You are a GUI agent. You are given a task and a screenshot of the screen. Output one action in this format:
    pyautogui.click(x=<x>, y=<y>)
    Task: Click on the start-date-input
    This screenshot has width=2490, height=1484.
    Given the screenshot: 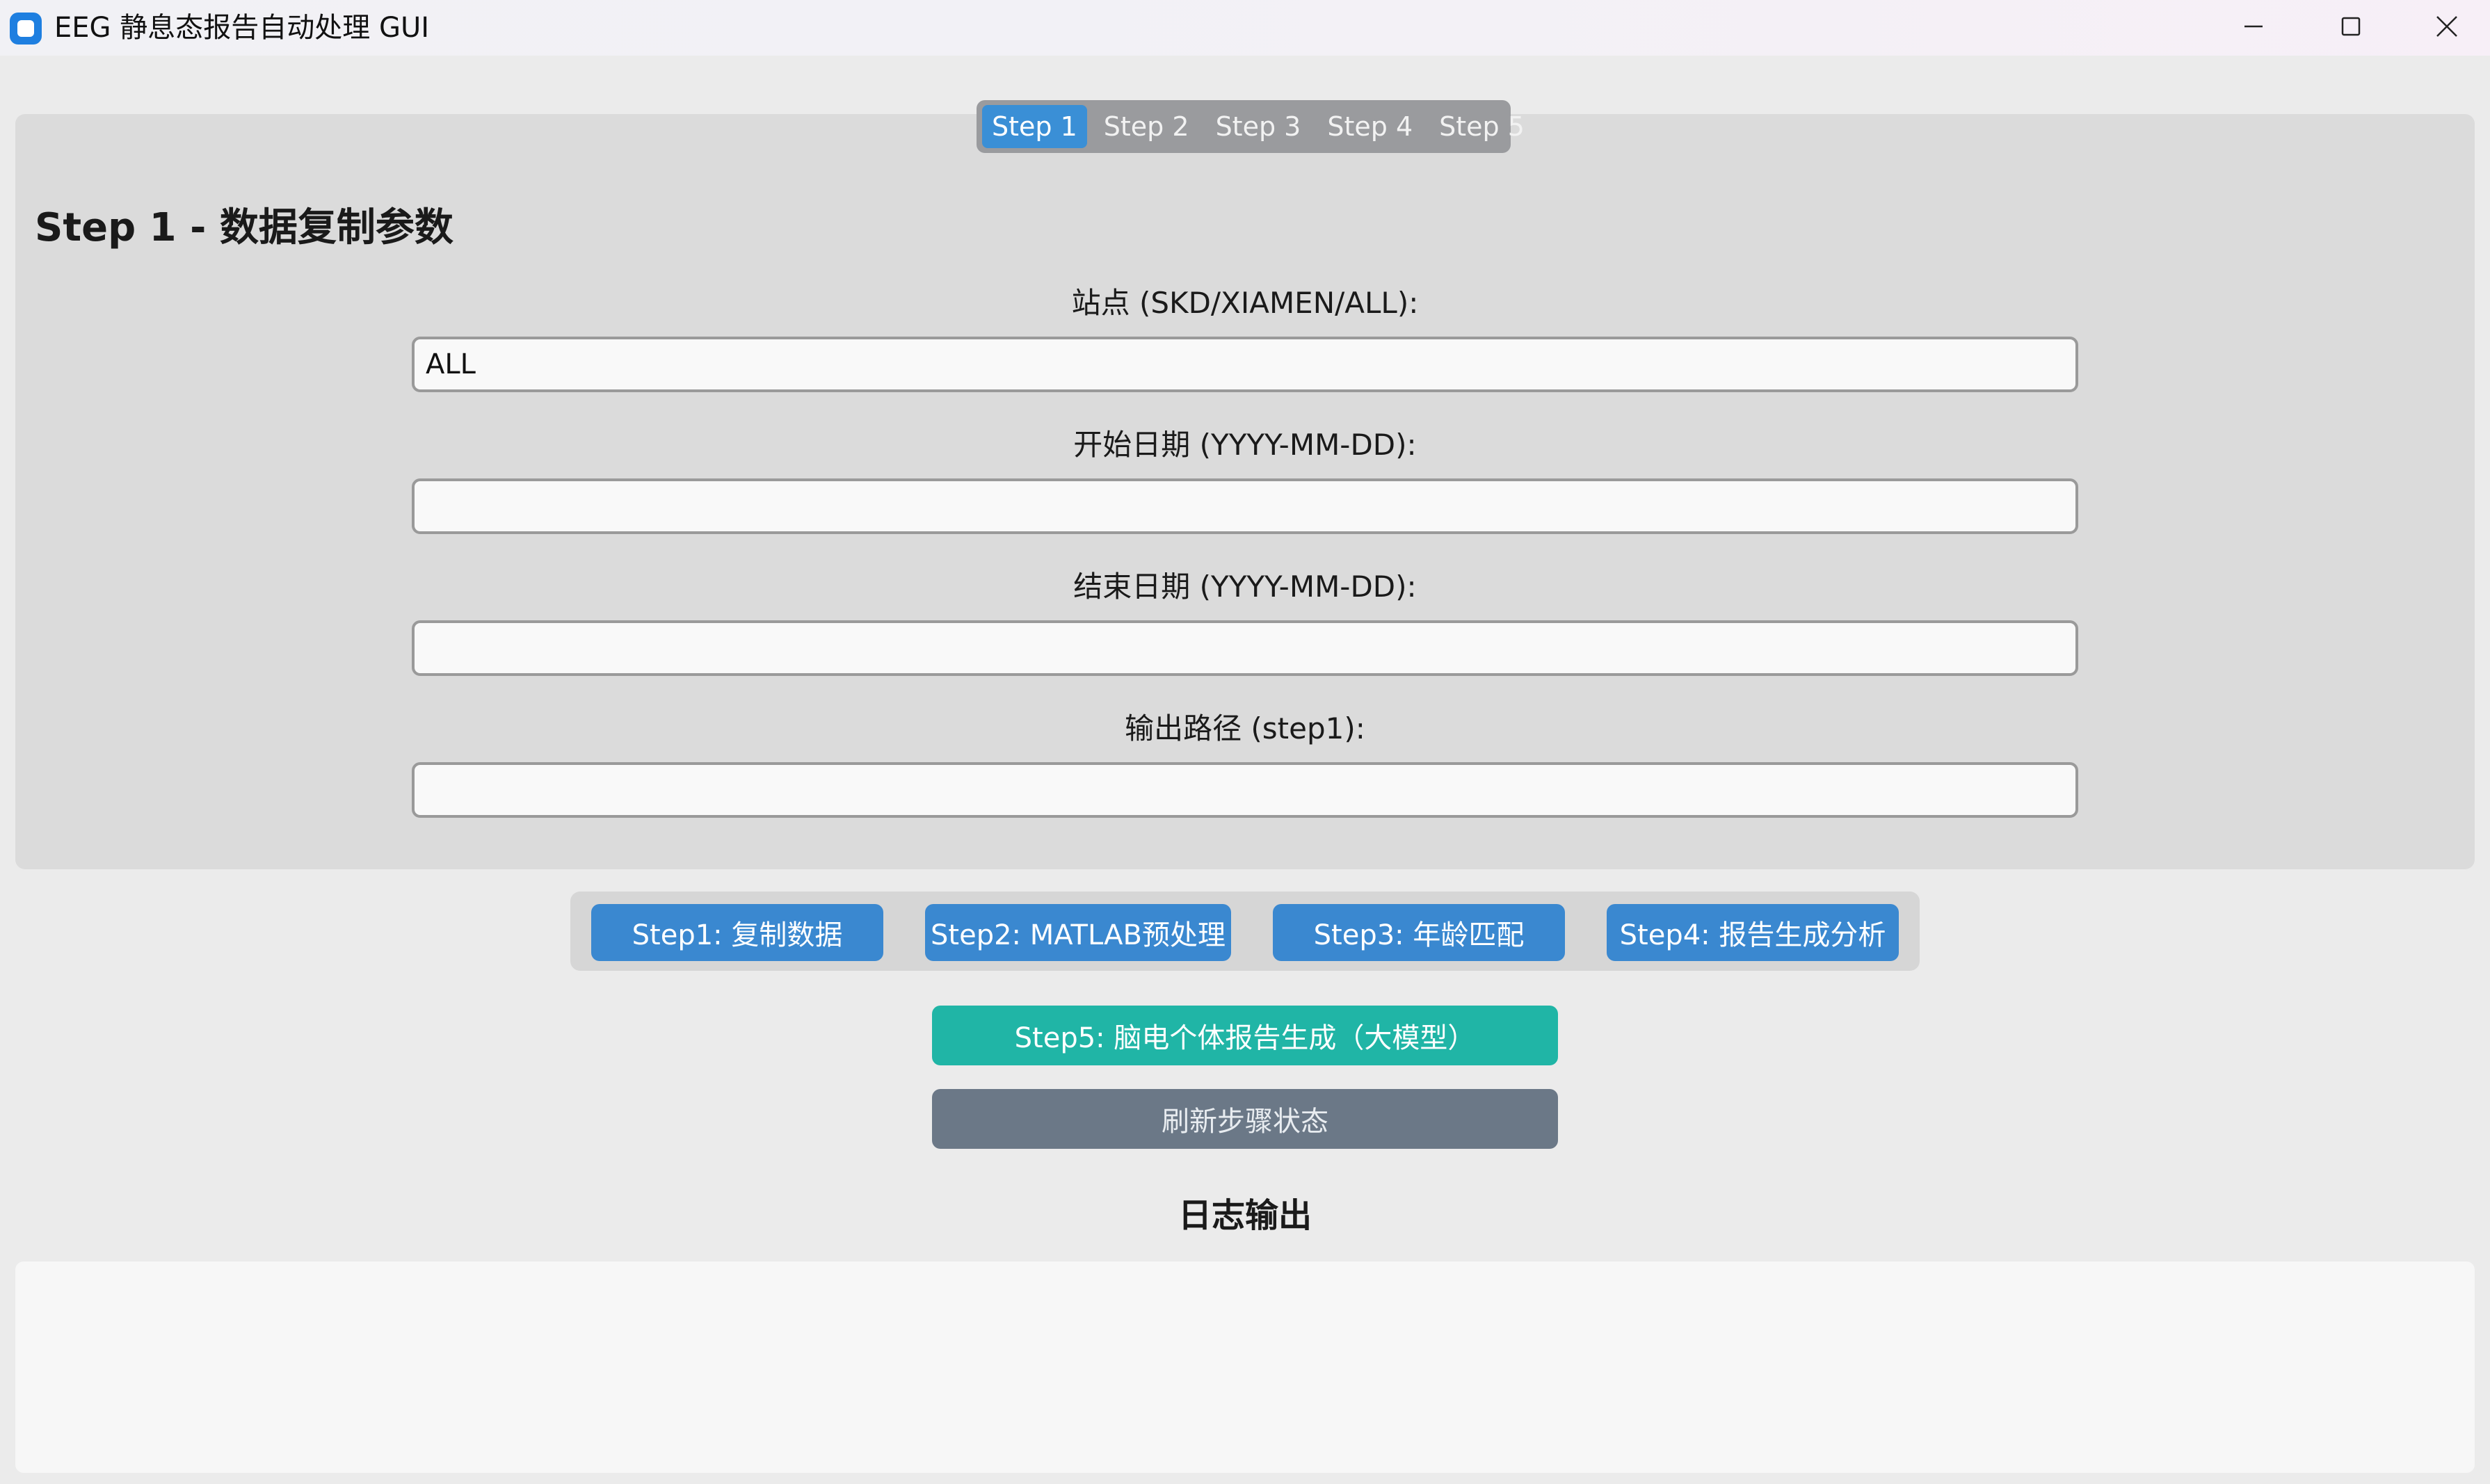 What is the action you would take?
    pyautogui.click(x=1245, y=506)
    